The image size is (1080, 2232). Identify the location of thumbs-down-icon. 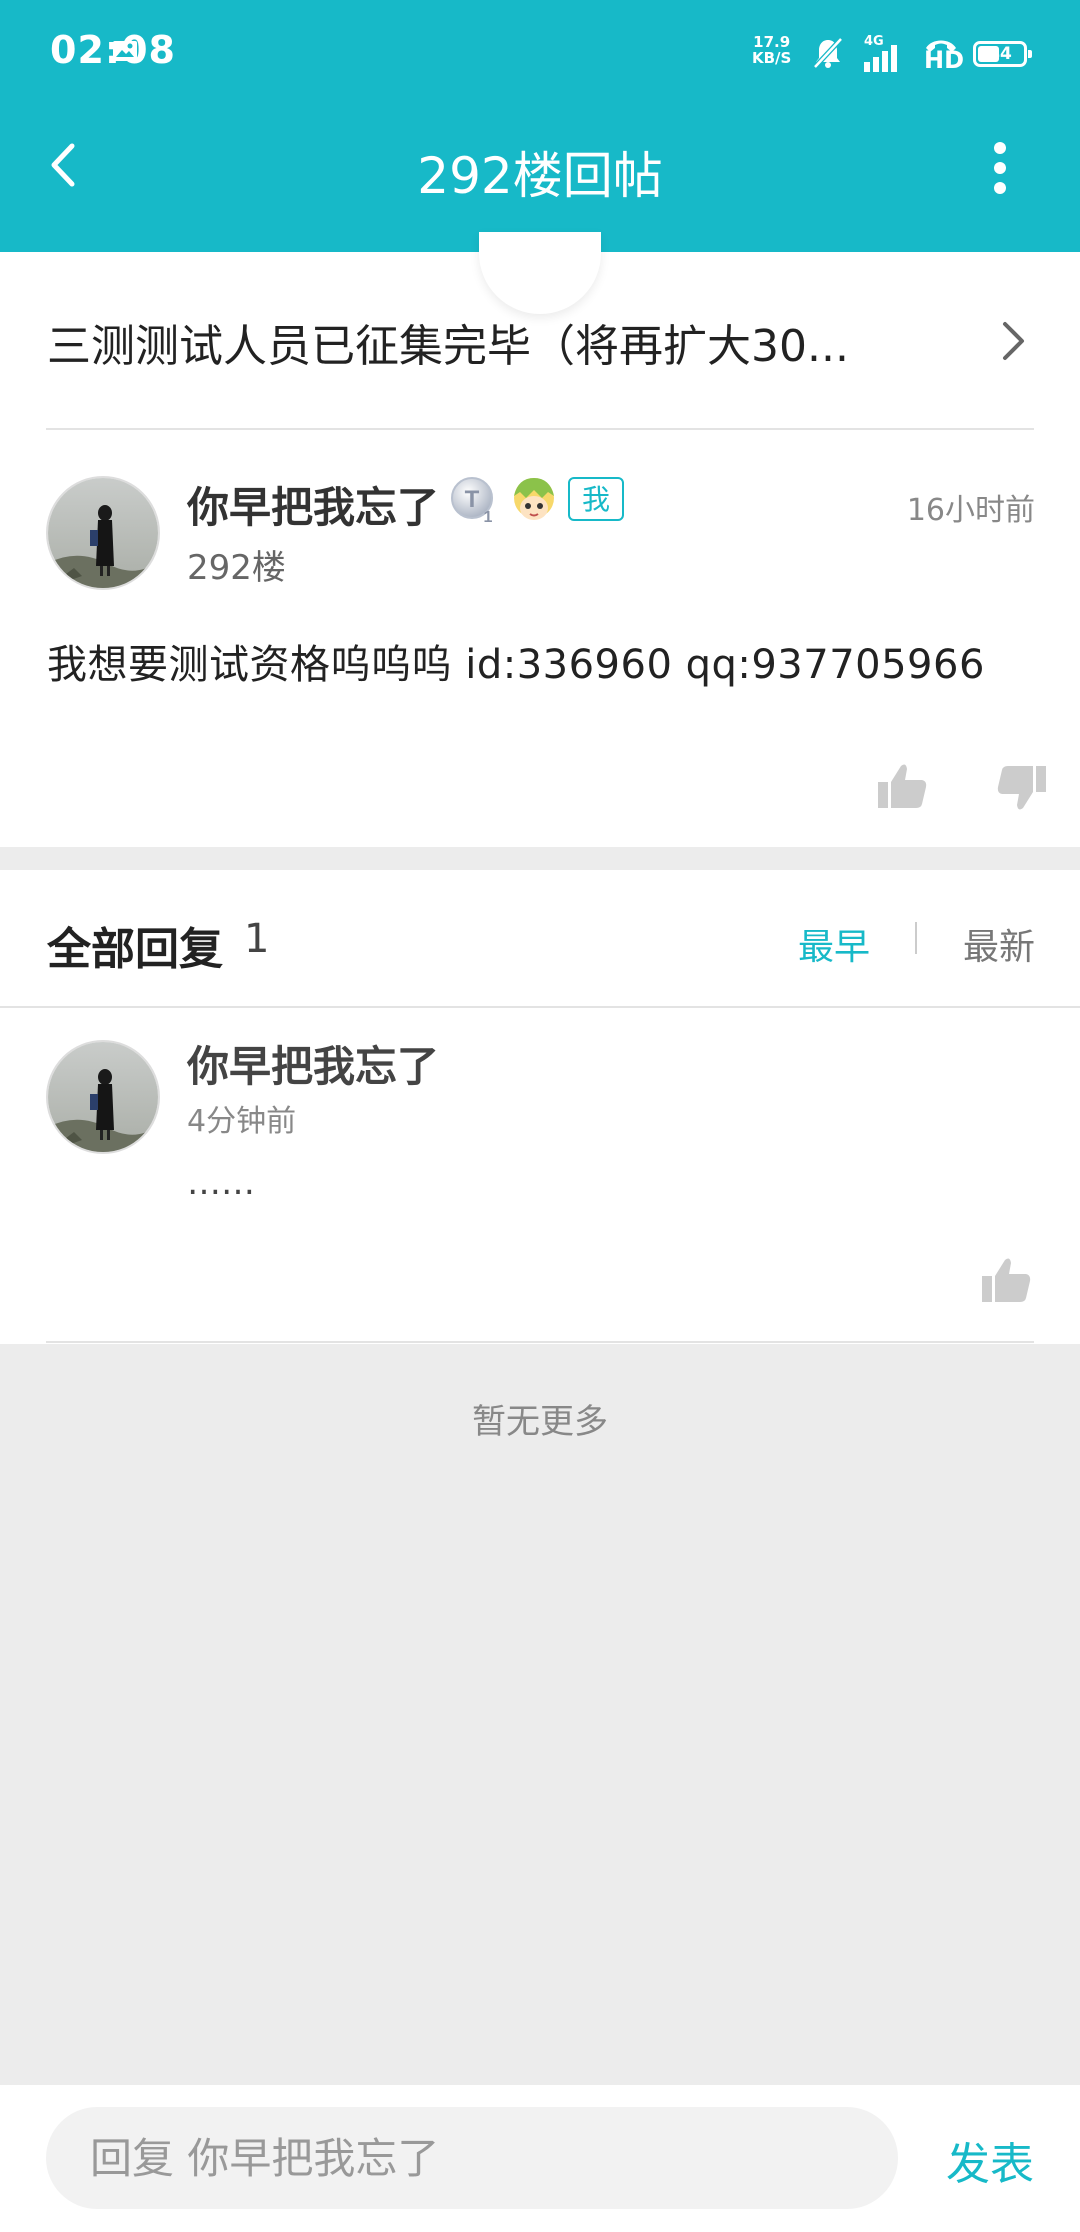
(1022, 788).